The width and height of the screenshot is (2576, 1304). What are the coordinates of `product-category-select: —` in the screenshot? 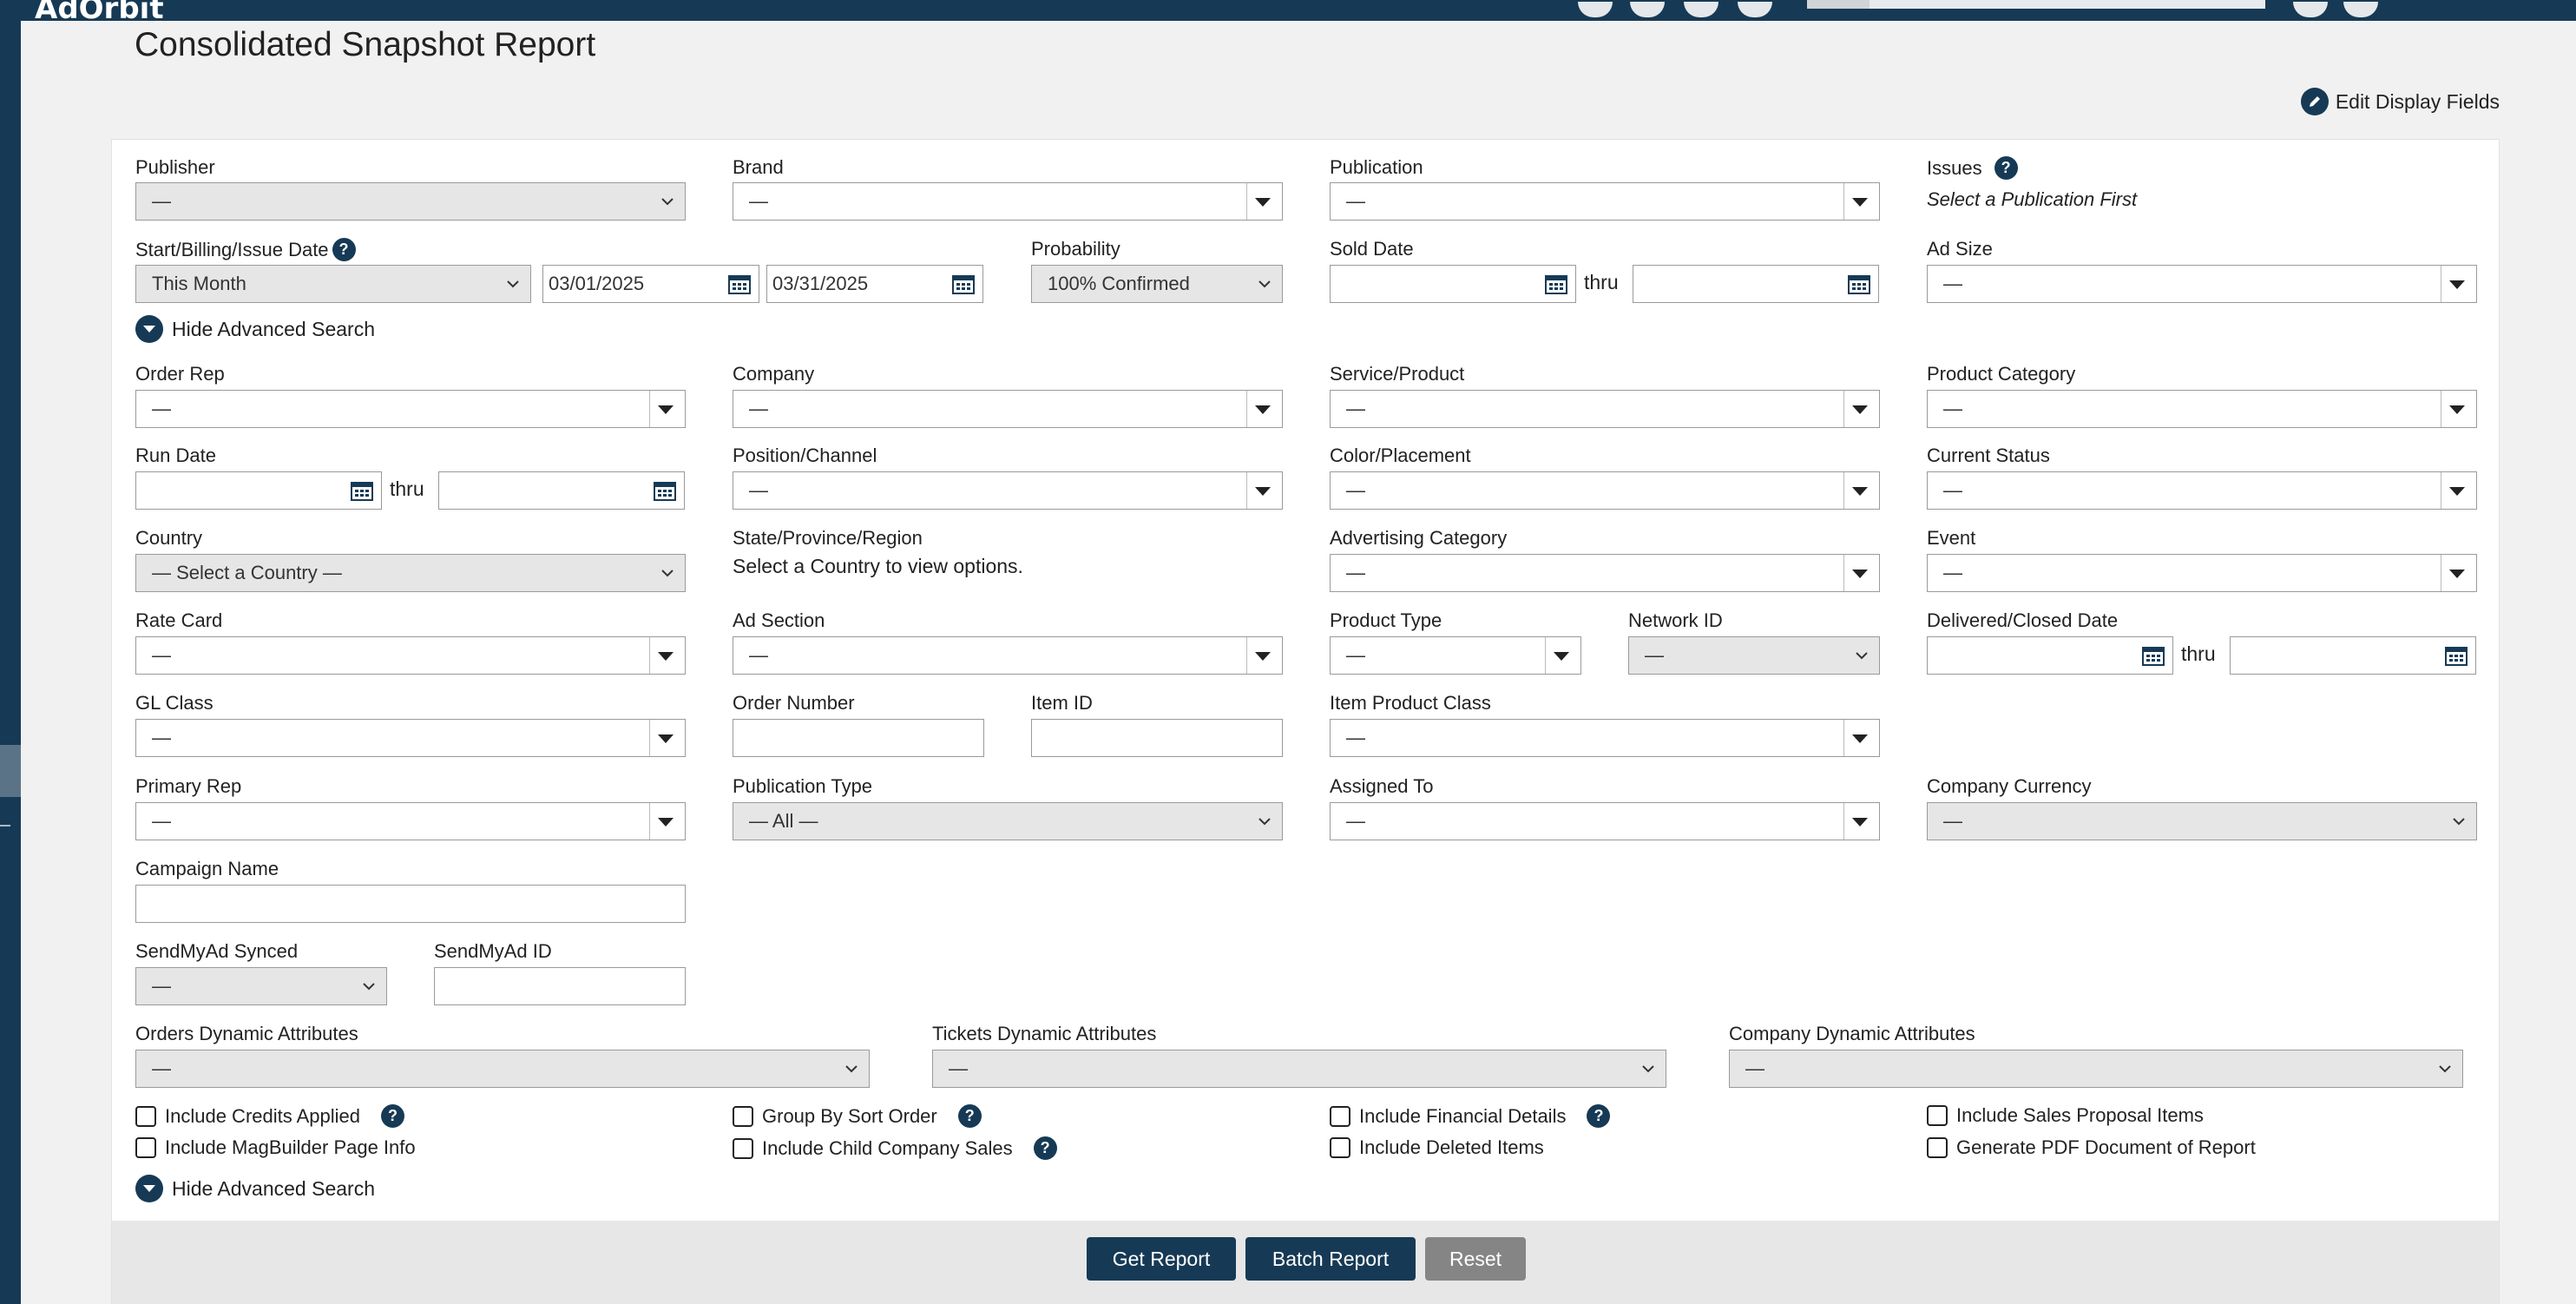 It's located at (2202, 409).